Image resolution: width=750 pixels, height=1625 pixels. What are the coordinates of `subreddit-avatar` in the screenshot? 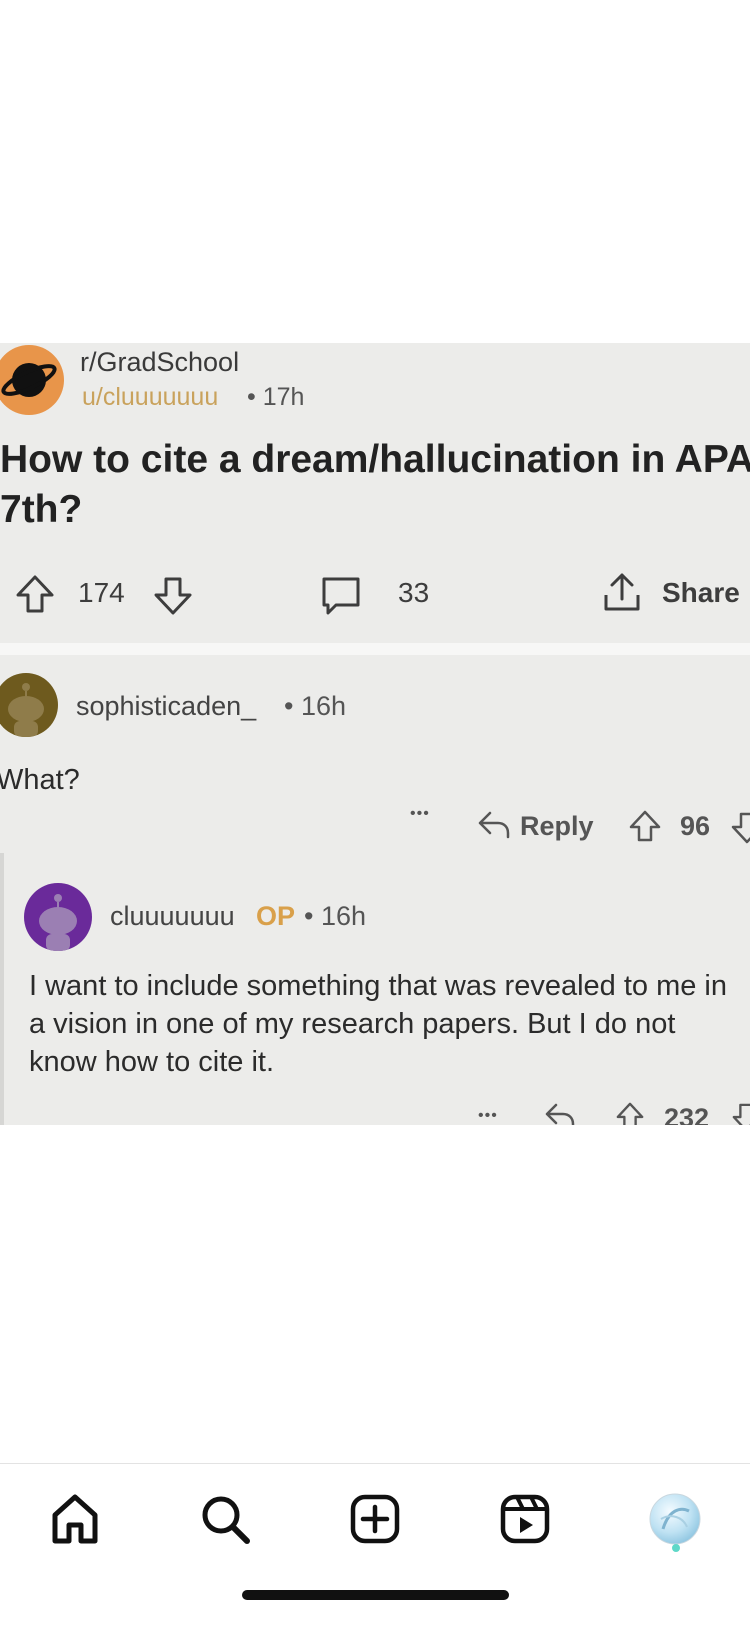 It's located at (32, 380).